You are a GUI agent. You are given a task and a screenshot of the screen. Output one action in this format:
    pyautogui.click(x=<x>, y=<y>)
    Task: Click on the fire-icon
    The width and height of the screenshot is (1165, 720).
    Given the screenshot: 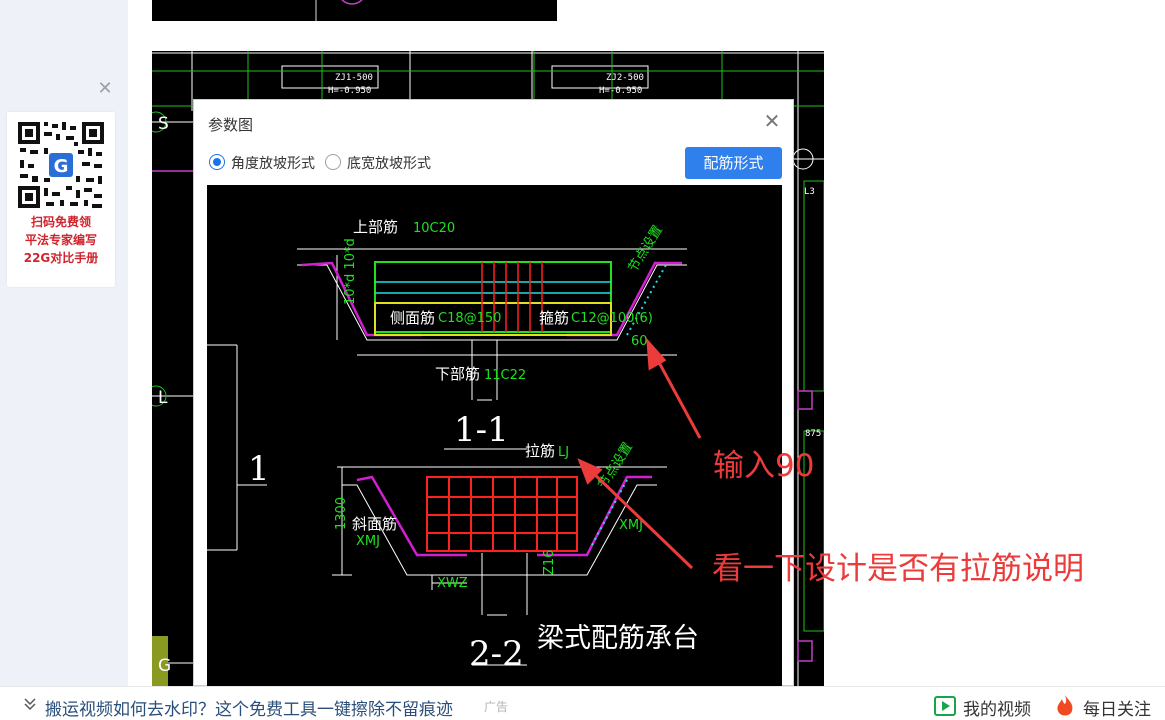 What is the action you would take?
    pyautogui.click(x=1065, y=706)
    